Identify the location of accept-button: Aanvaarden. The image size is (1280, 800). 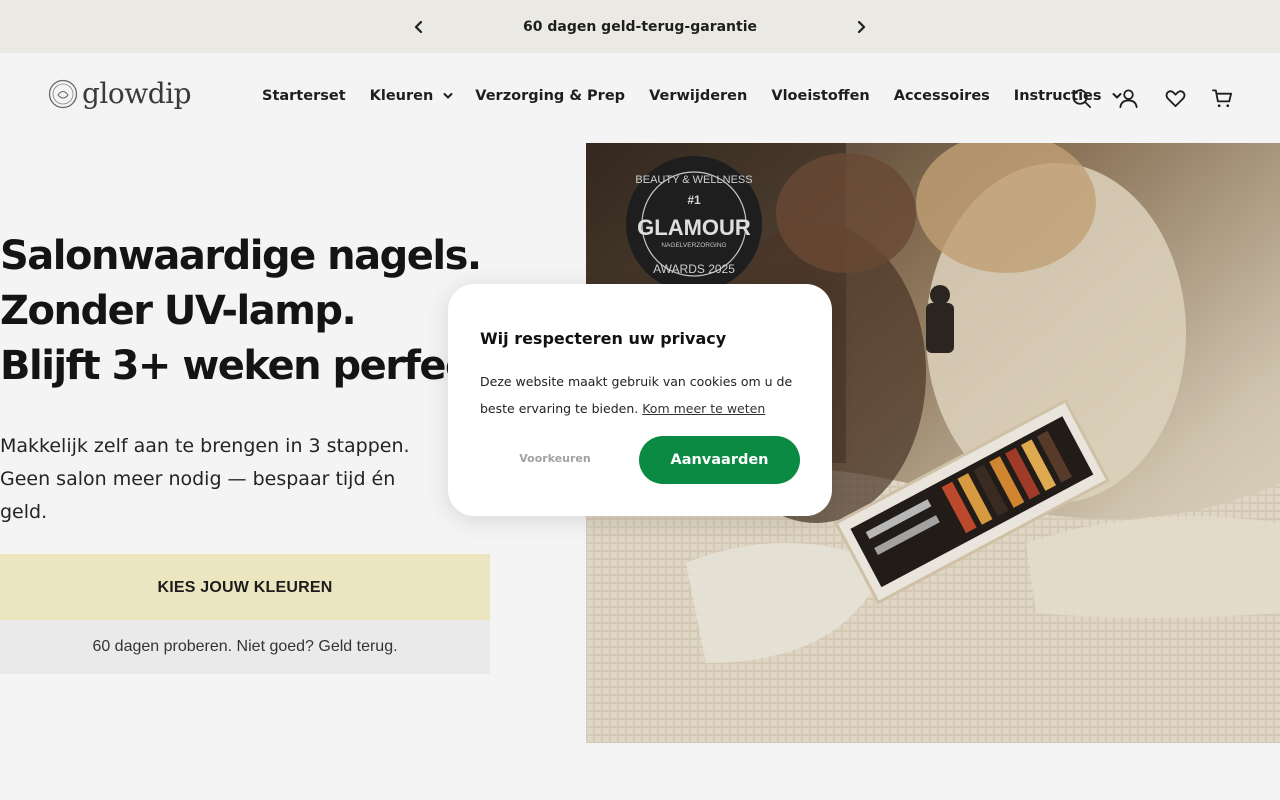
(719, 460).